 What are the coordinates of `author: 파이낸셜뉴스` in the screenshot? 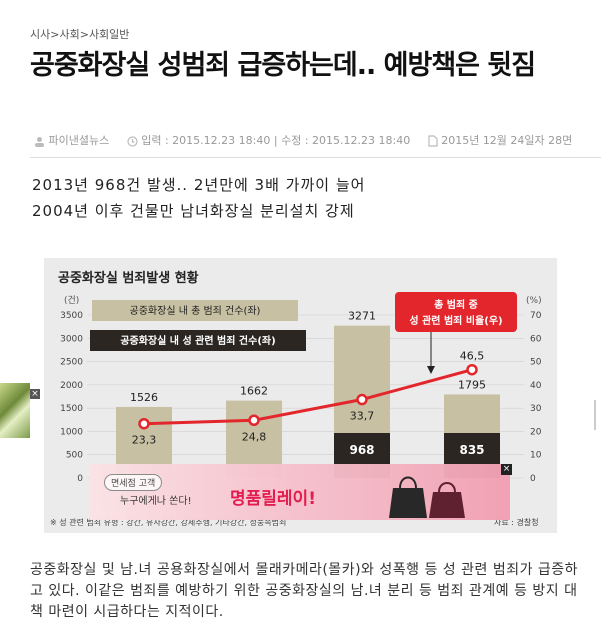 It's located at (79, 140).